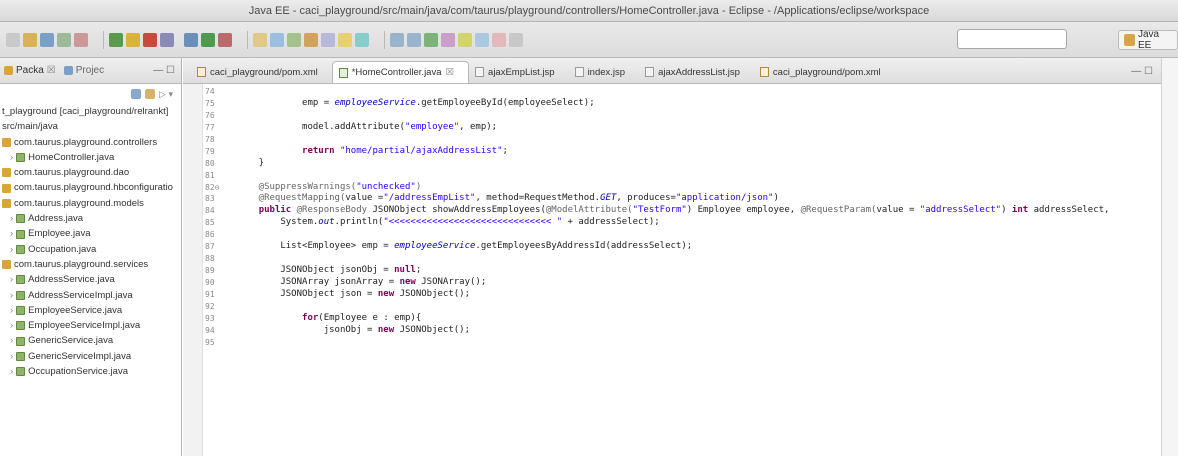 The height and width of the screenshot is (456, 1178). Describe the element at coordinates (1012, 39) in the screenshot. I see `quick-access-input` at that location.